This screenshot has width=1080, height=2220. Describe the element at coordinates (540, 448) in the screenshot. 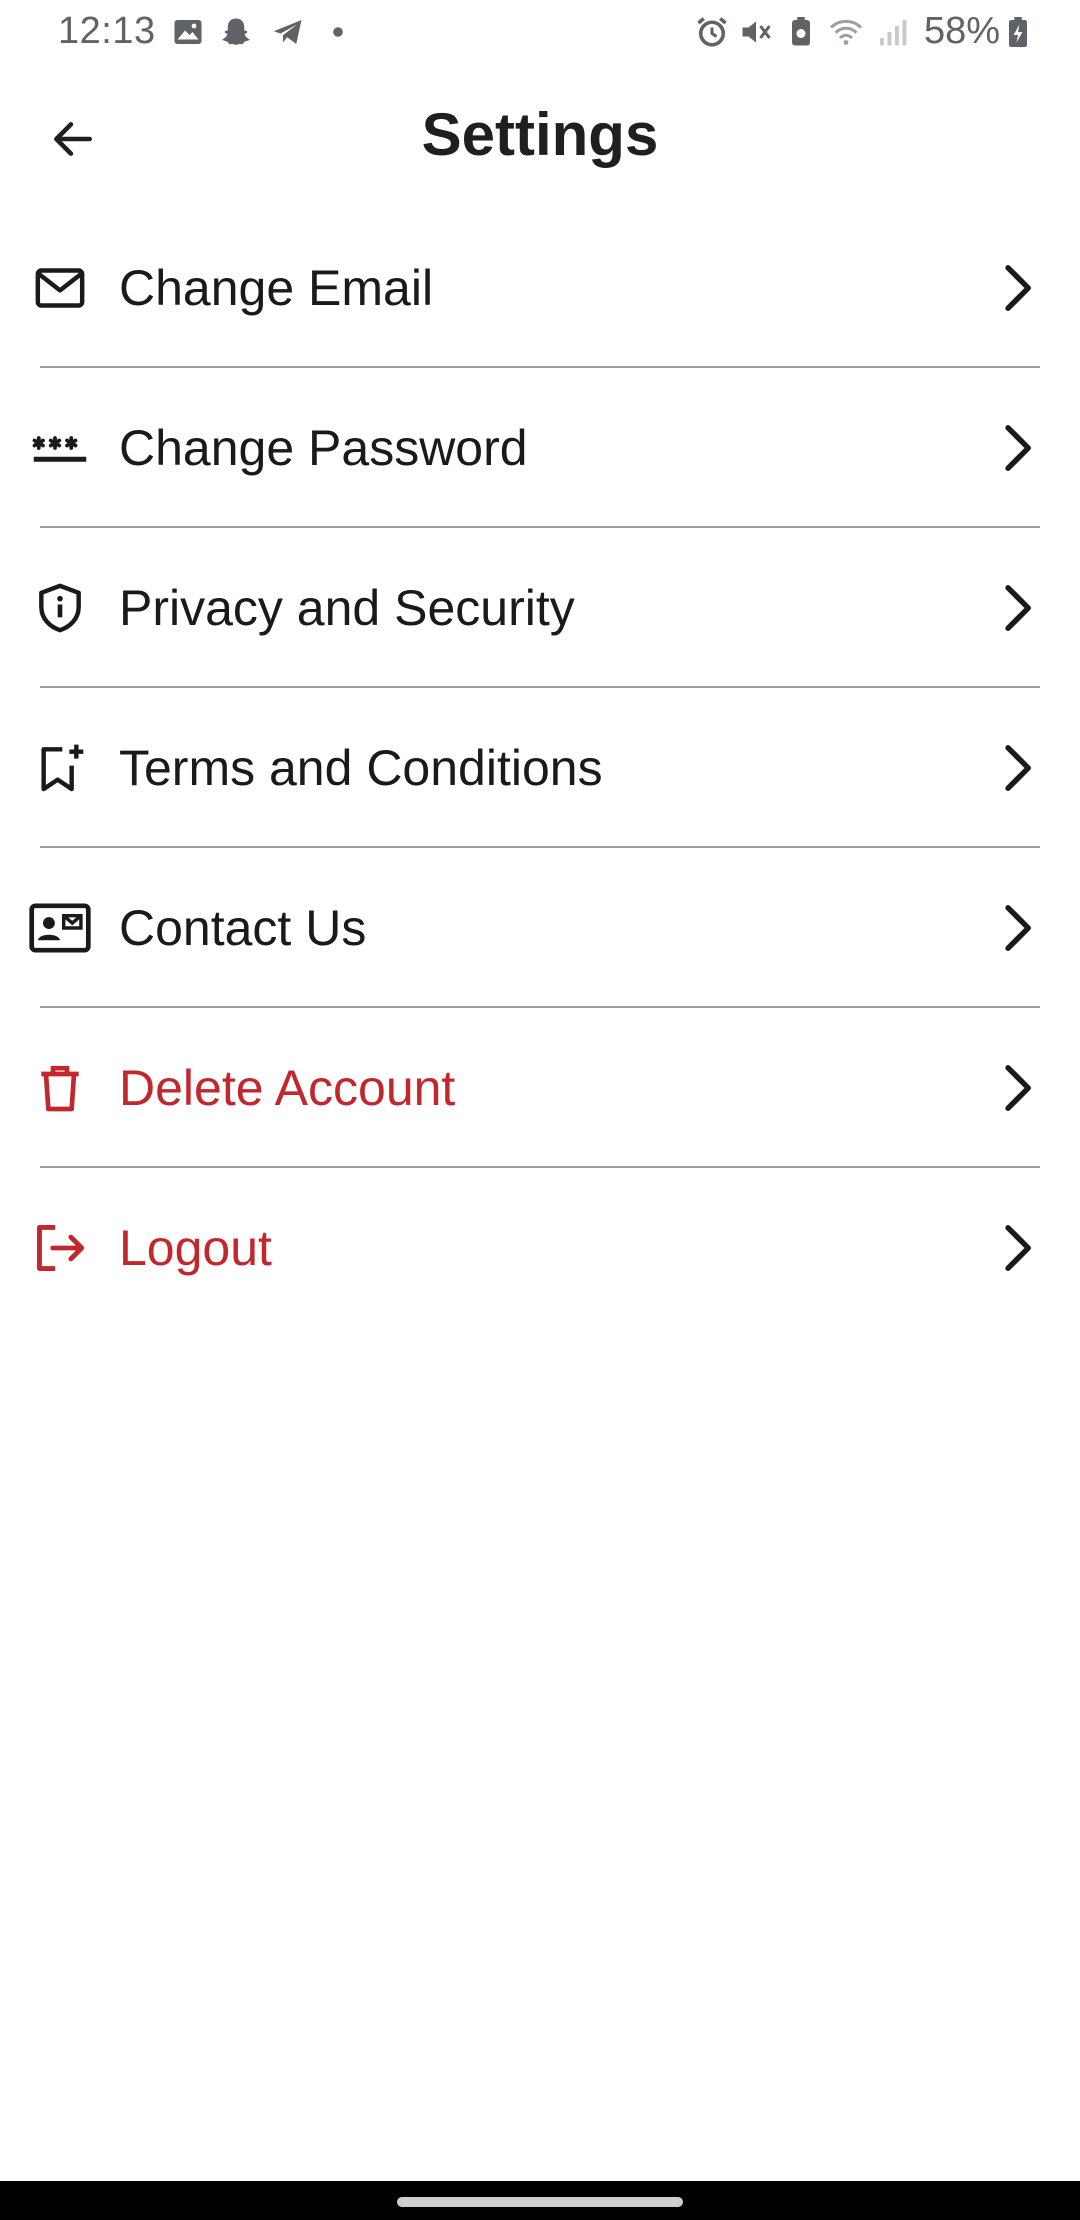

I see `settings-item-change-password: Change Password` at that location.